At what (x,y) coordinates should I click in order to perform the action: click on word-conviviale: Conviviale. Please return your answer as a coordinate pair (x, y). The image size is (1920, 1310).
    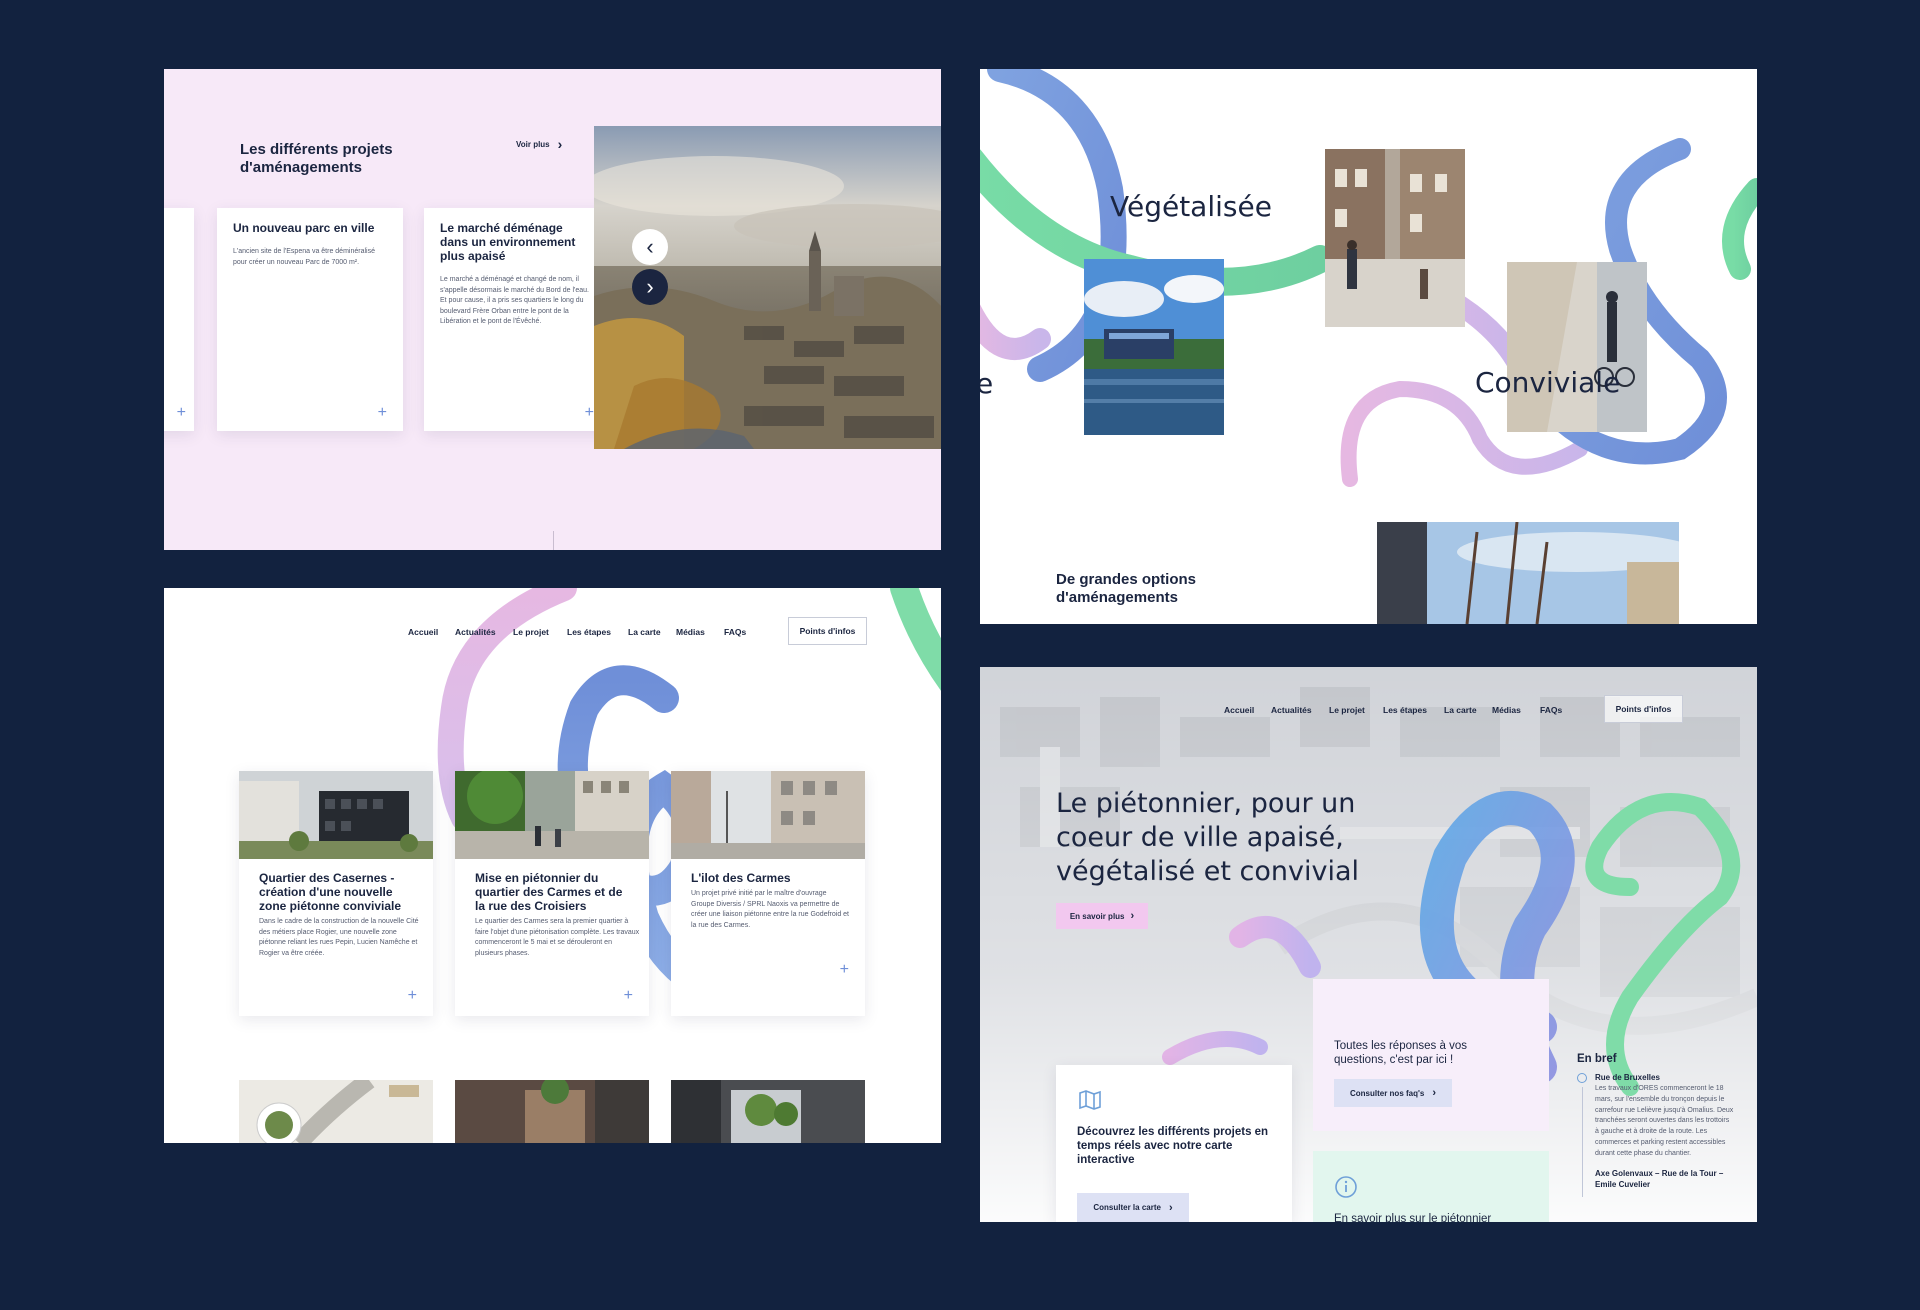
    Looking at the image, I should click on (1548, 382).